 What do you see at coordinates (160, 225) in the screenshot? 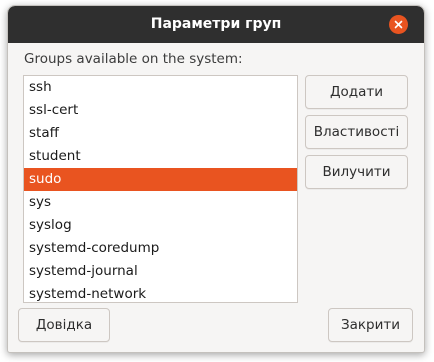
I see `list-item: syslog` at bounding box center [160, 225].